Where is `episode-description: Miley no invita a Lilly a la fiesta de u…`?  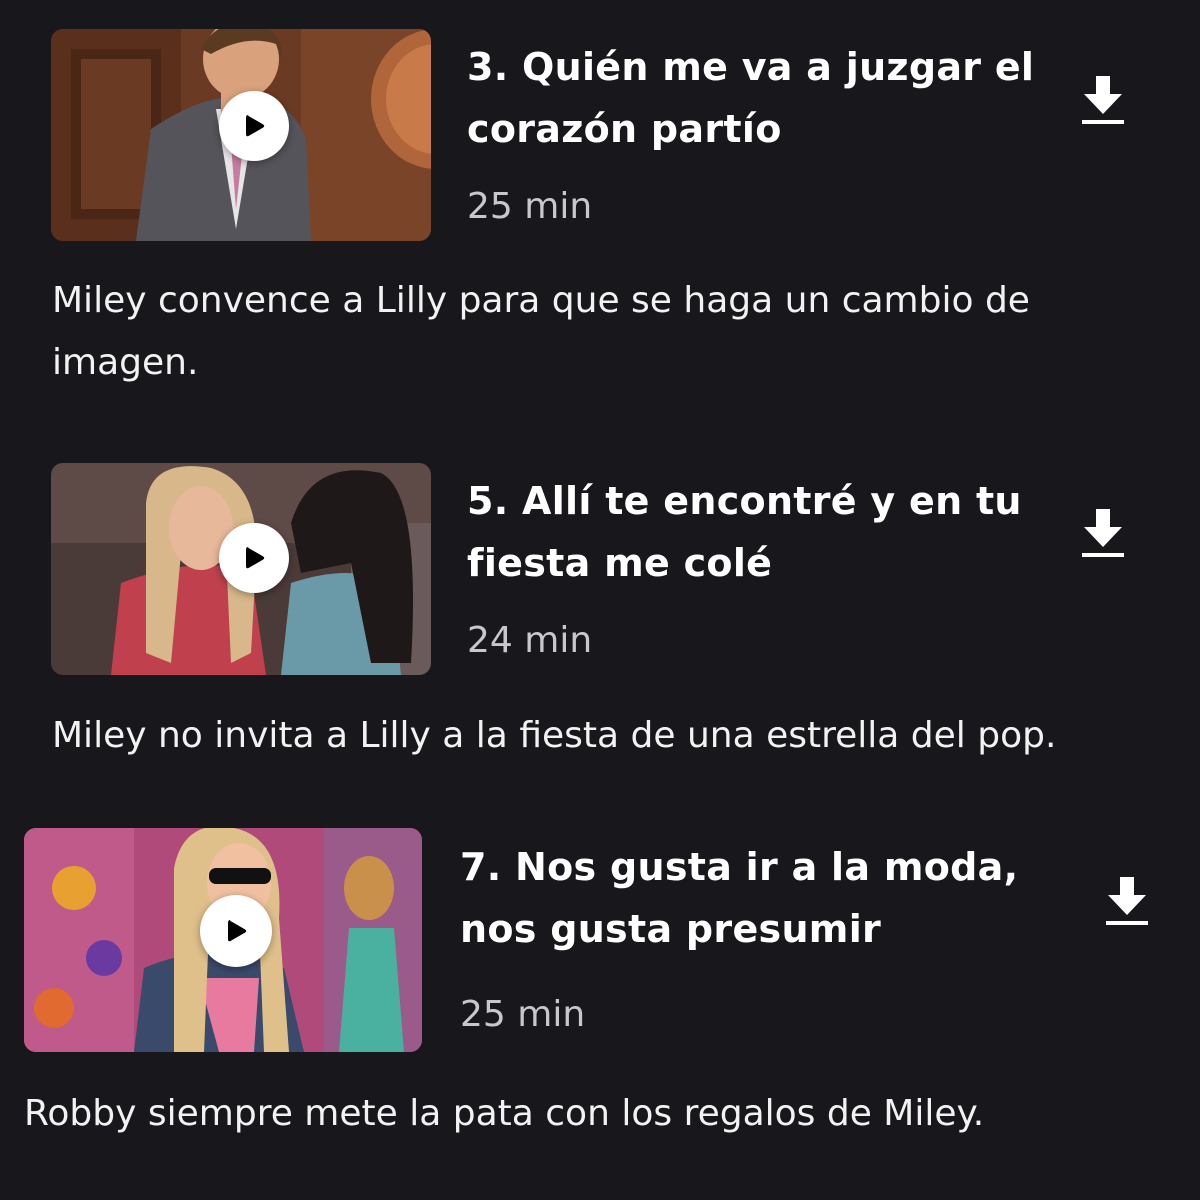 episode-description: Miley no invita a Lilly a la fiesta de u… is located at coordinates (554, 735).